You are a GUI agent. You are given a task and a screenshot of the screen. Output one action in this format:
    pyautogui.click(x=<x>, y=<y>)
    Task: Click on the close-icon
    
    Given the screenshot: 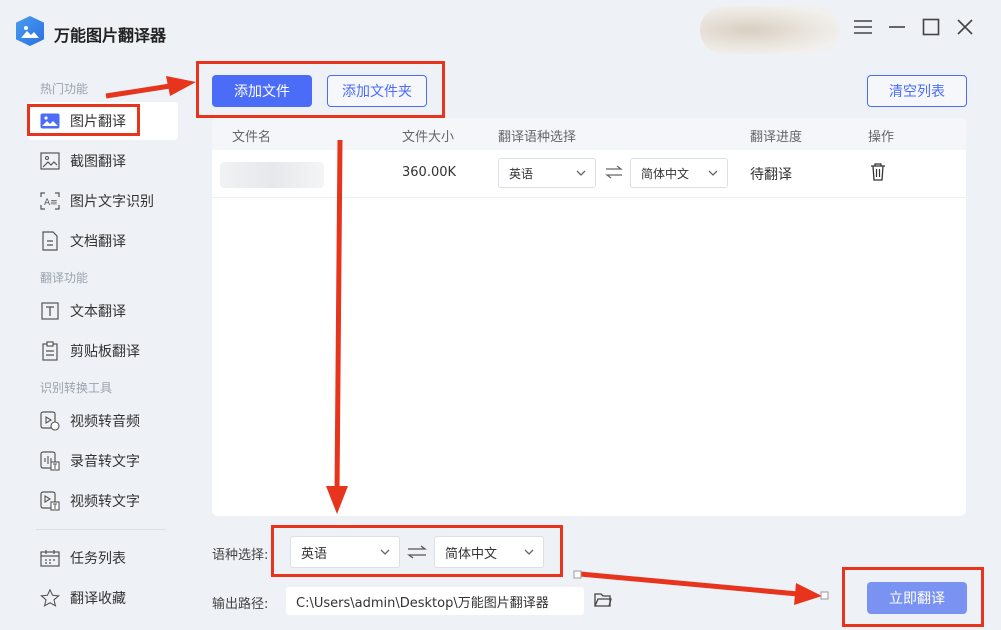 What is the action you would take?
    pyautogui.click(x=965, y=27)
    